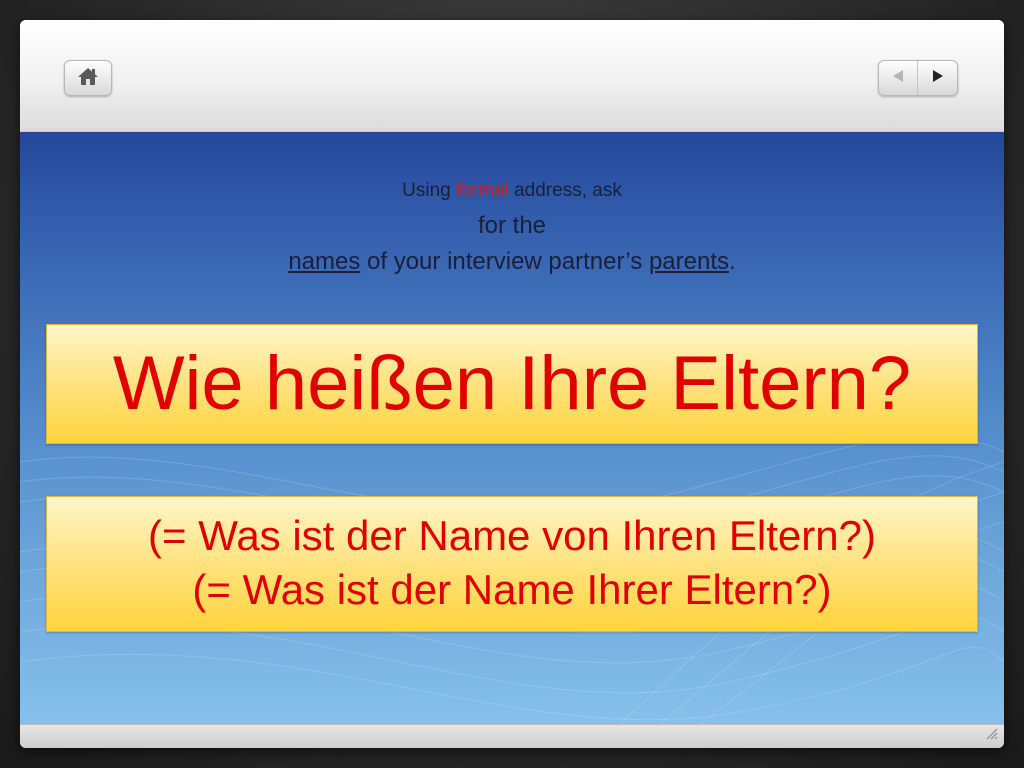 The image size is (1024, 768). I want to click on previous-slide-button, so click(899, 78).